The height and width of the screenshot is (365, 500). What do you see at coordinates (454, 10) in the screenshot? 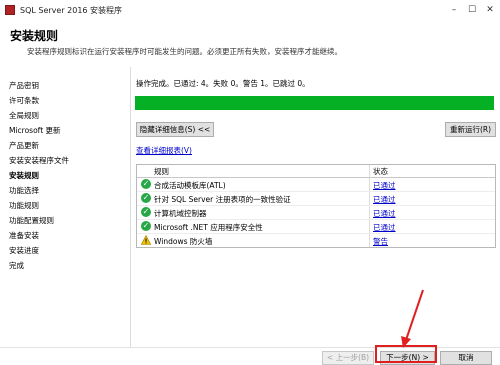
I see `minimize-icon: –` at bounding box center [454, 10].